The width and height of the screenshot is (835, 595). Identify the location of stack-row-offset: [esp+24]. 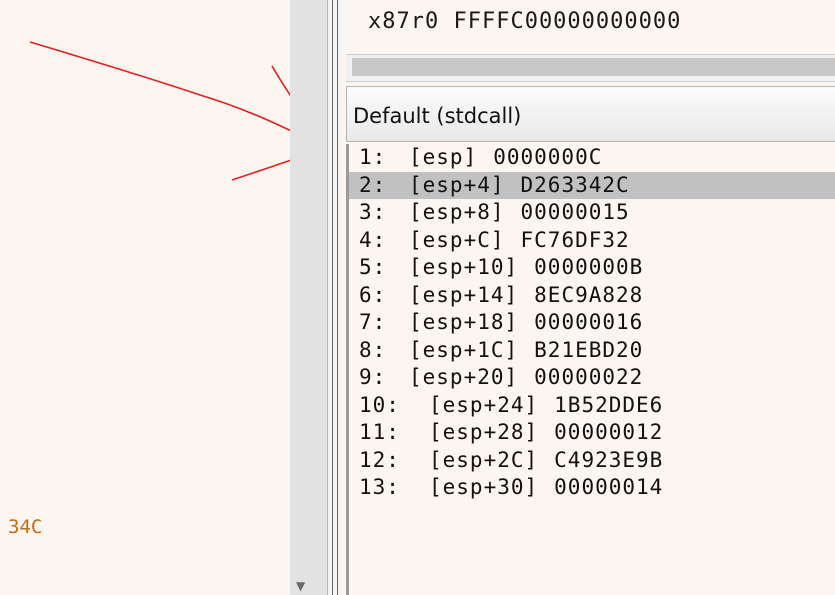
(484, 404).